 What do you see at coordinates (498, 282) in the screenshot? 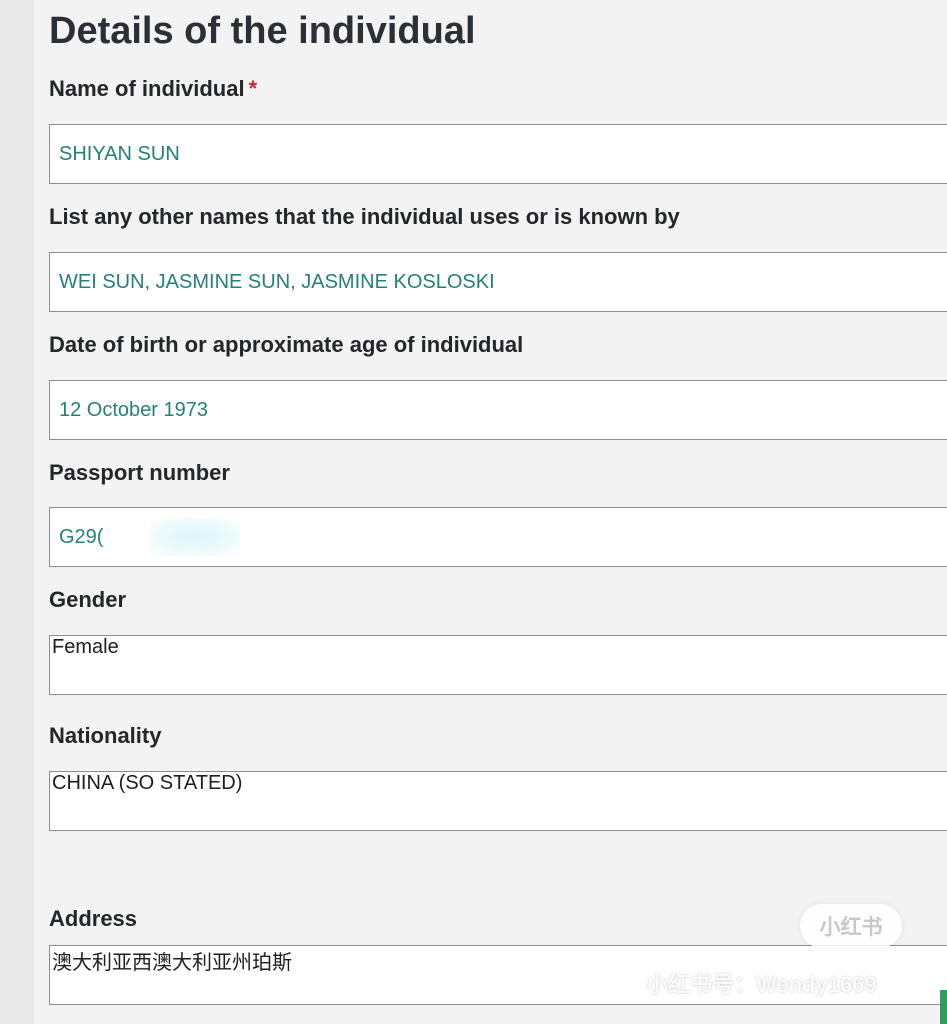
I see `other-names-field: WEI SUN, JASMINE SUN, JASMINE KOSLOSKI` at bounding box center [498, 282].